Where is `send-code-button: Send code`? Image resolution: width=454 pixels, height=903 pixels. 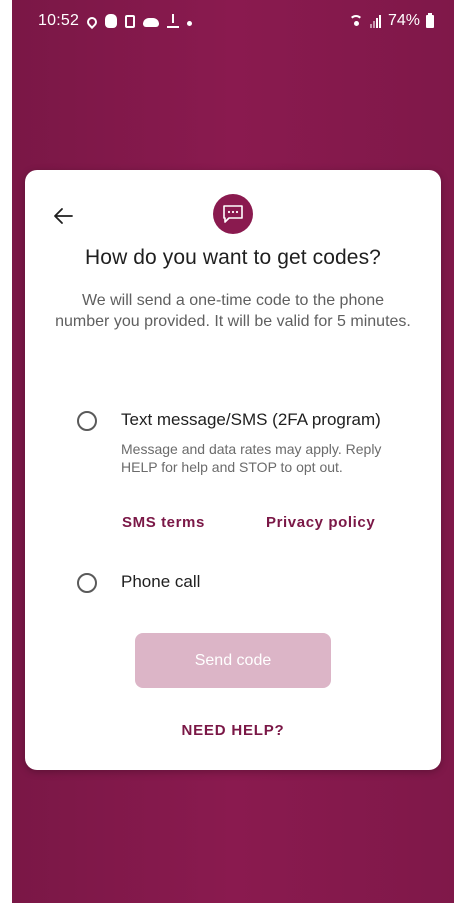 send-code-button: Send code is located at coordinates (233, 660).